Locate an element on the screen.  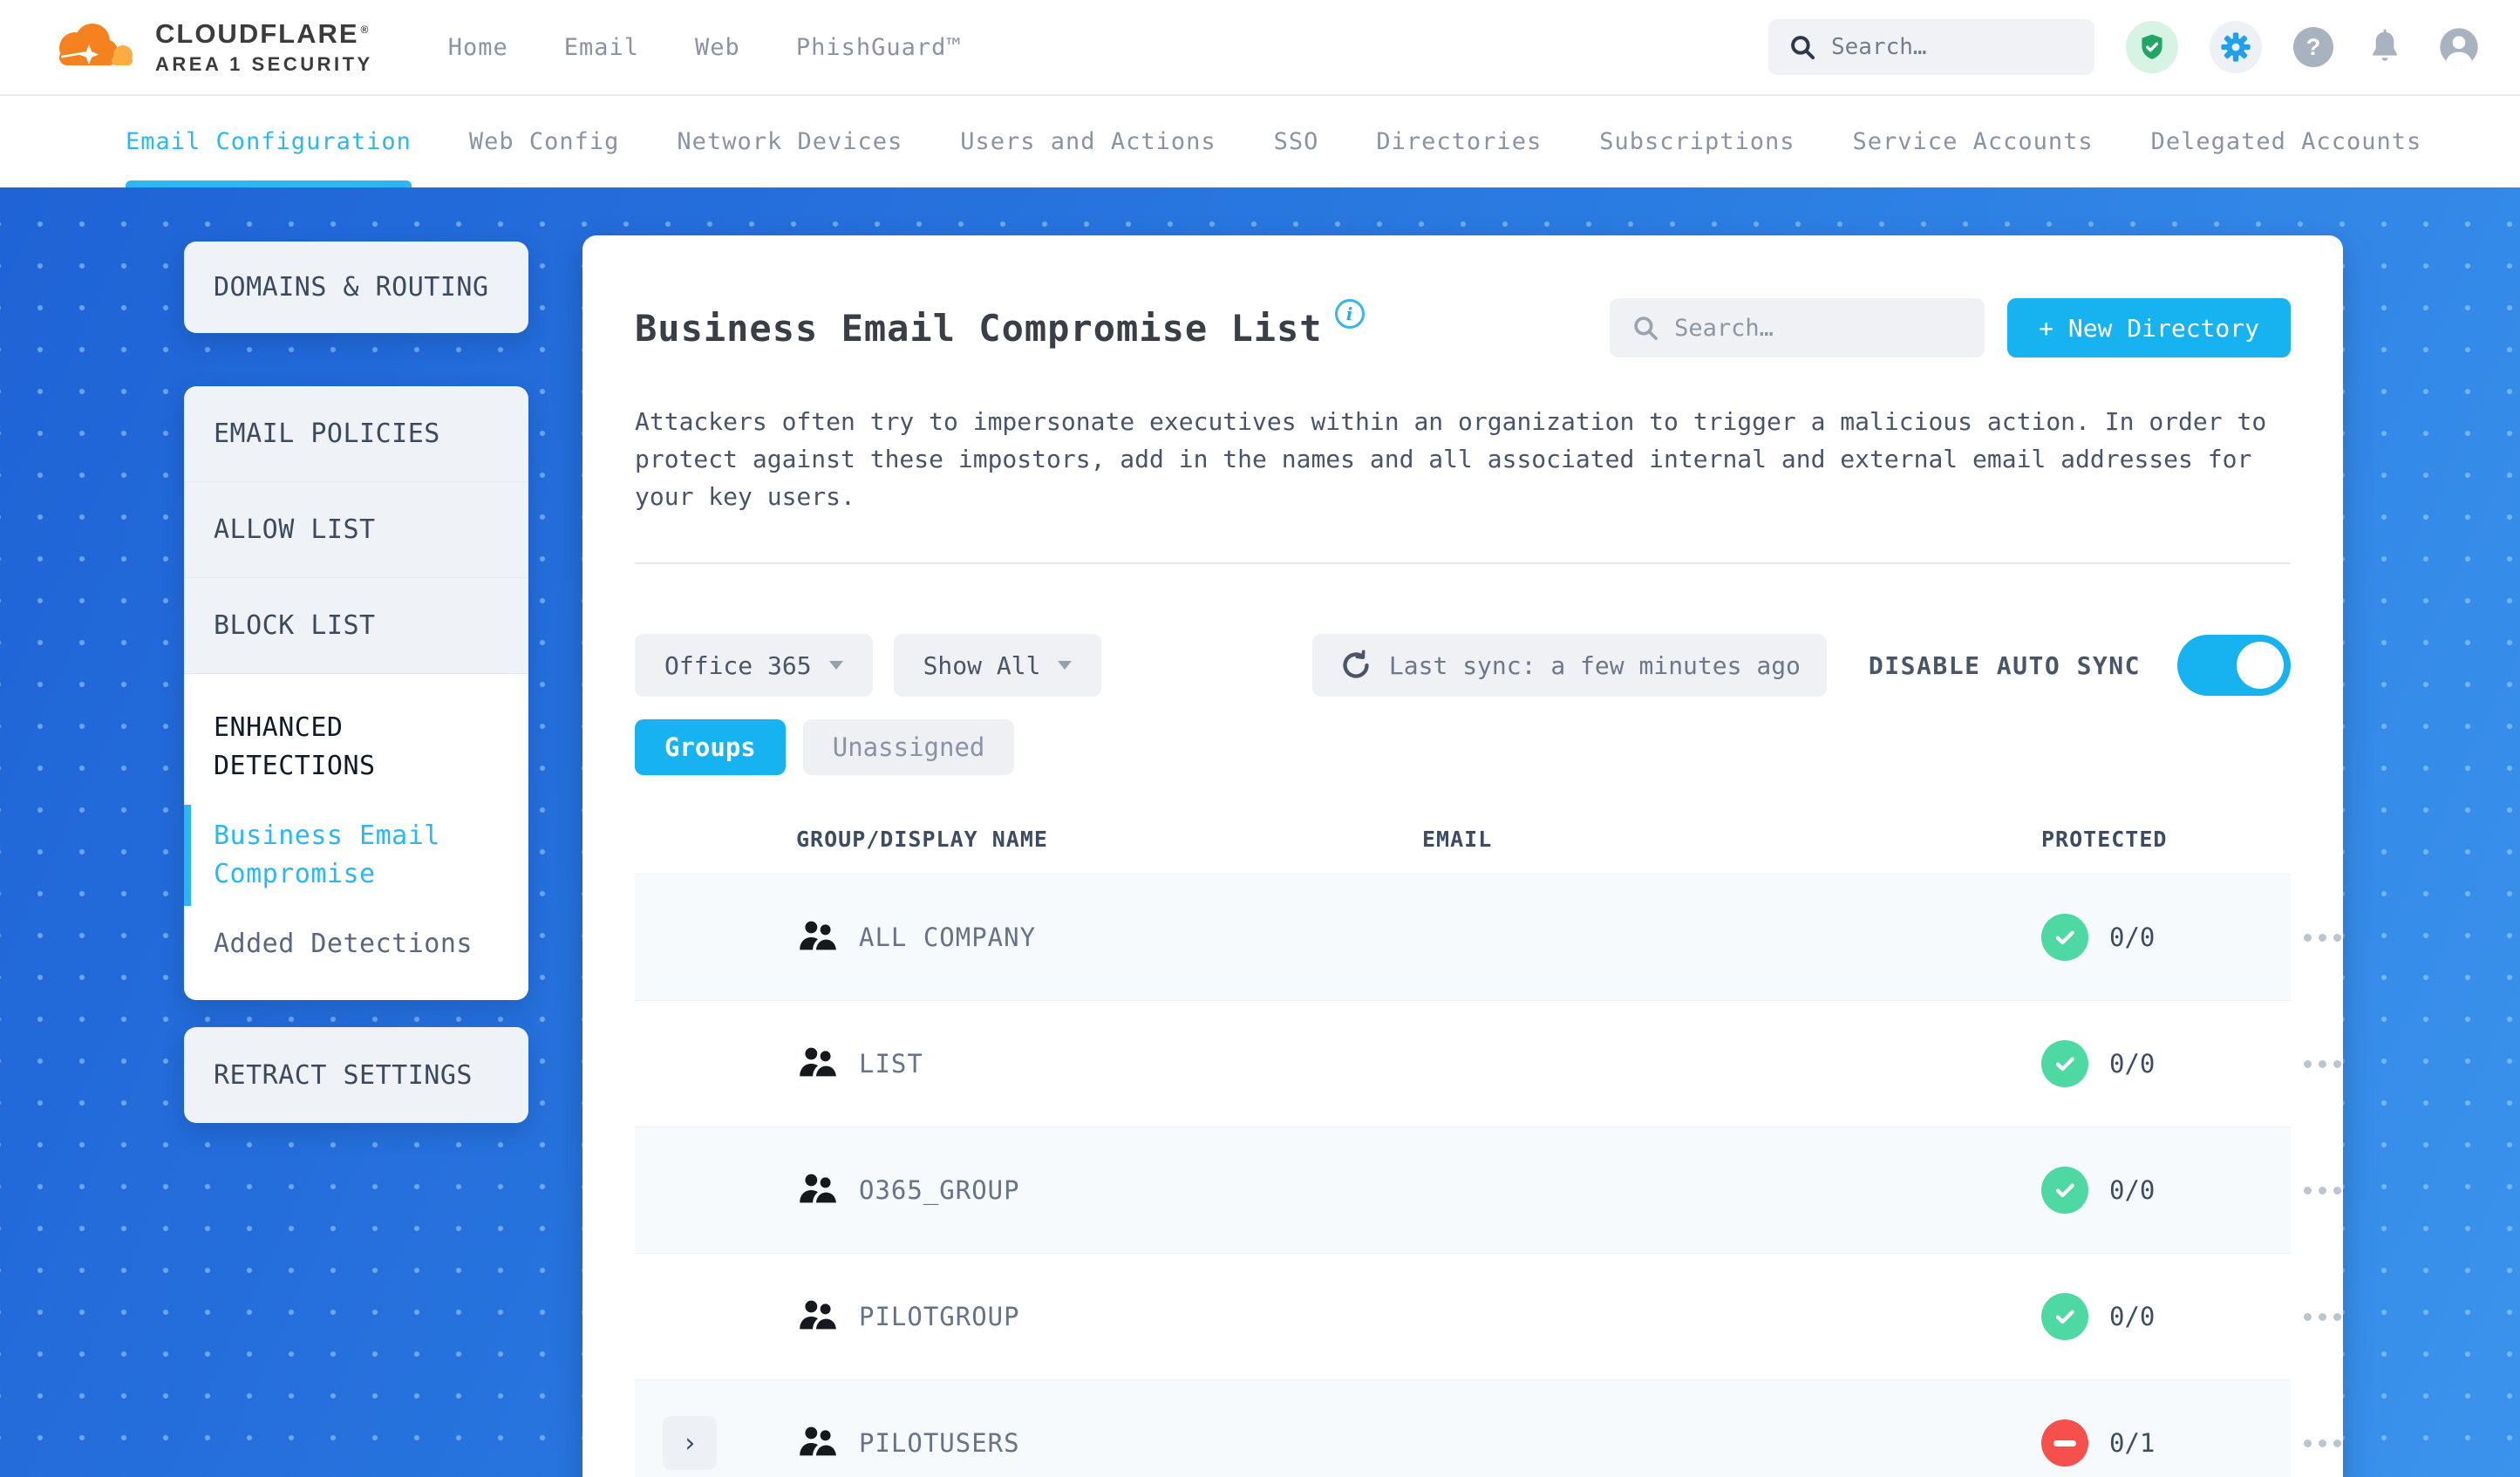
last-sync-refresh-button: Last sync: a few minutes ago is located at coordinates (1569, 665).